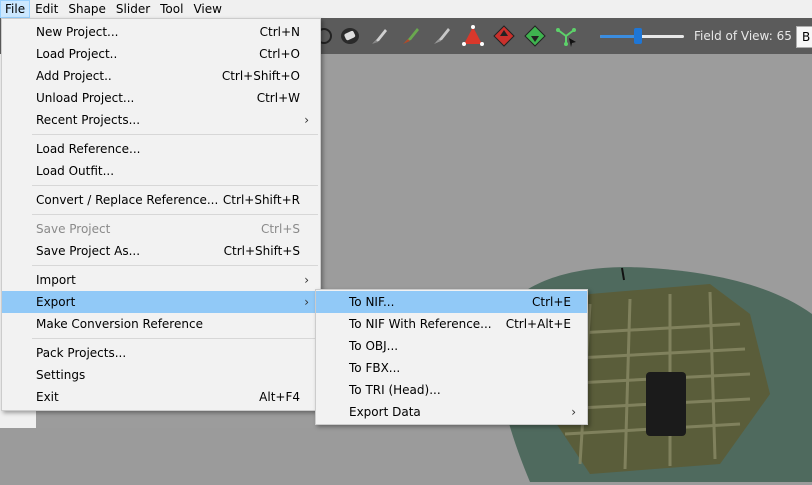 This screenshot has height=485, width=812. What do you see at coordinates (119, 324) in the screenshot?
I see `menu-item-label: Make Conversion Reference` at bounding box center [119, 324].